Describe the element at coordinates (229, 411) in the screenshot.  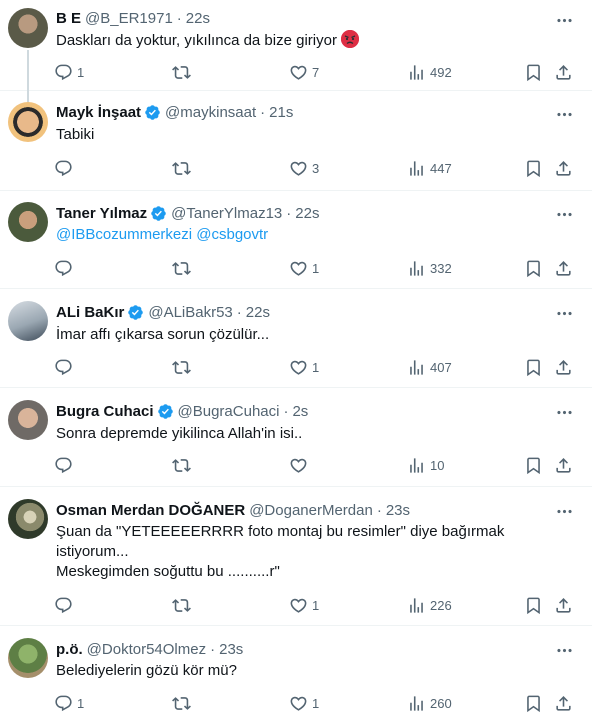
I see `author-handle: @BugraCuhaci` at that location.